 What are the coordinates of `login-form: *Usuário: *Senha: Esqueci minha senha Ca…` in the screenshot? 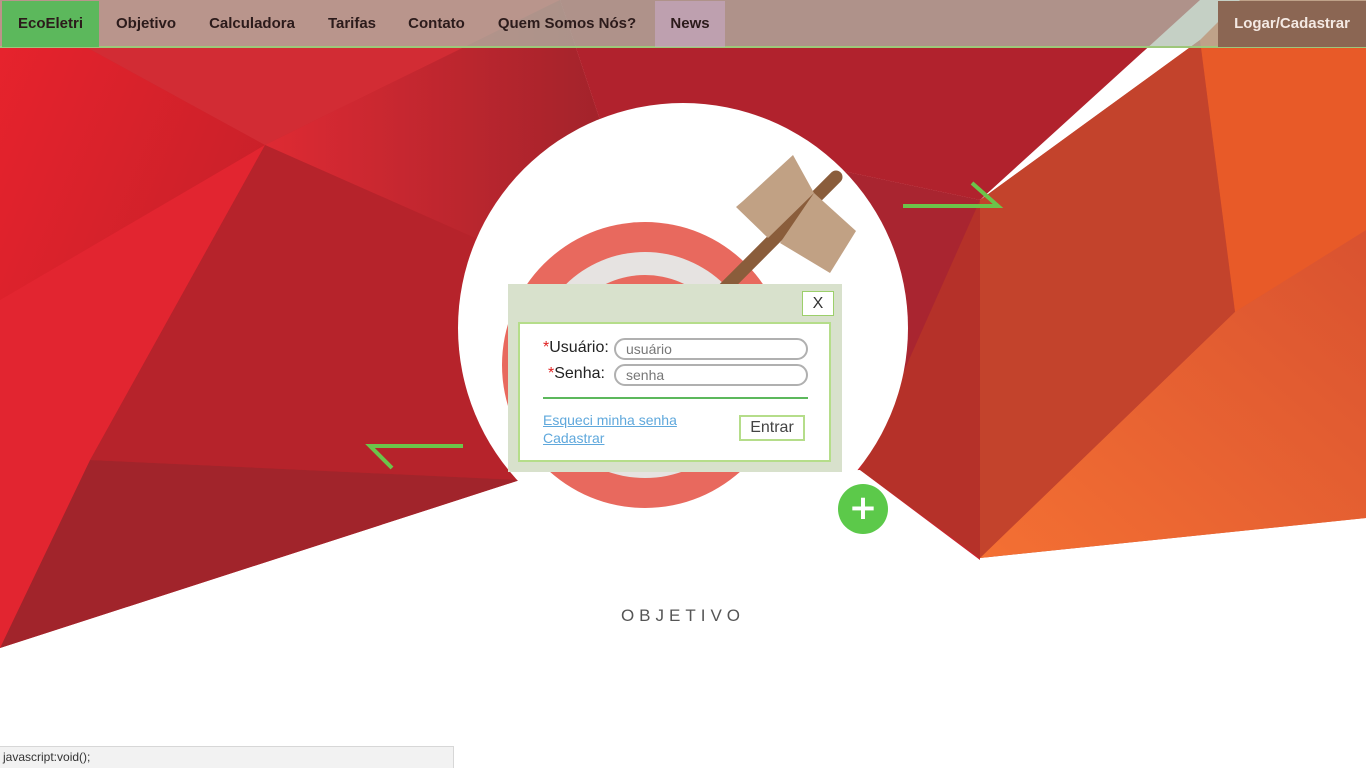 It's located at (674, 392).